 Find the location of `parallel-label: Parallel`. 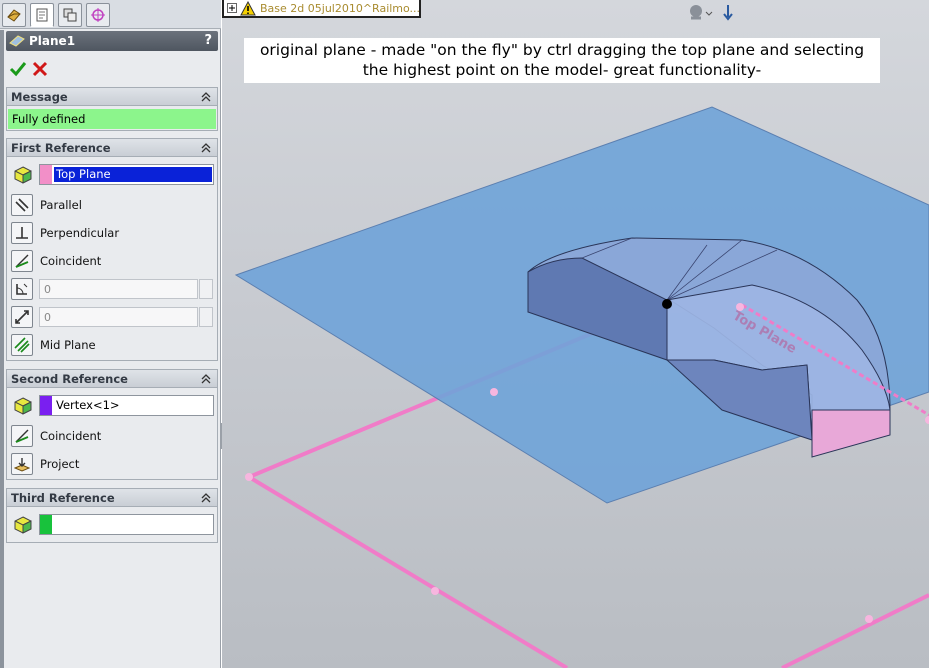

parallel-label: Parallel is located at coordinates (61, 205).